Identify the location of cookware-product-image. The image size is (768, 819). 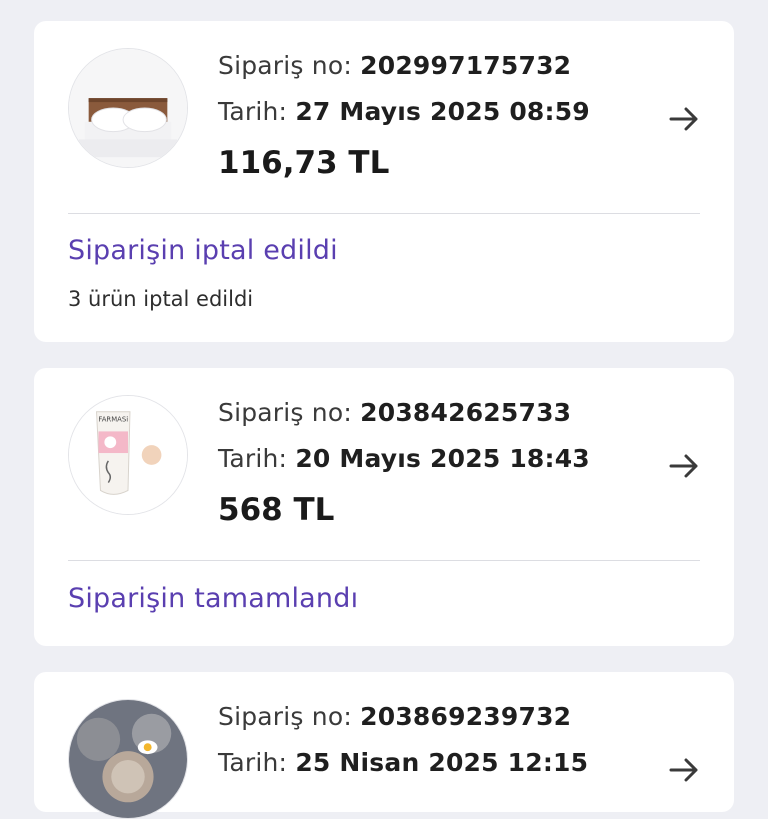
(128, 759).